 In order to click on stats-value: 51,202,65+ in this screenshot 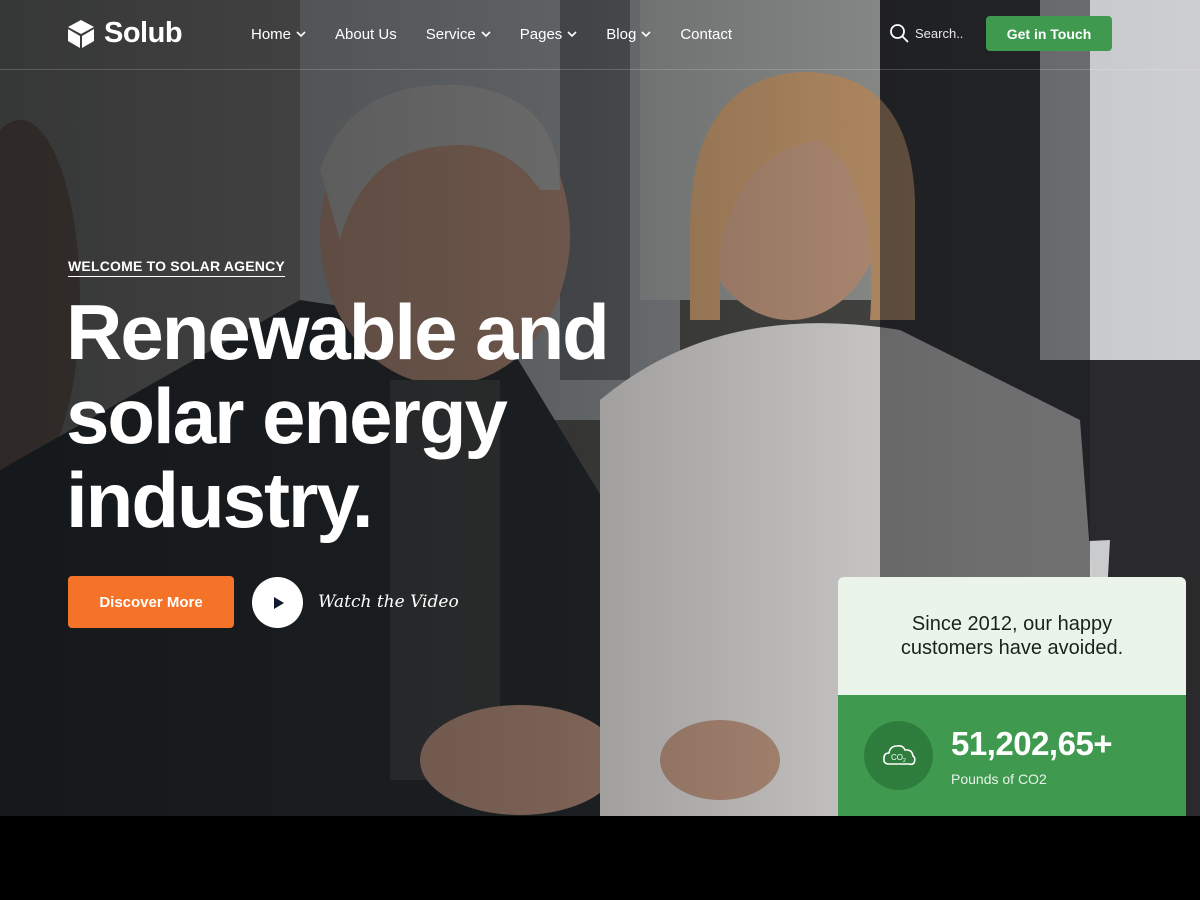, I will do `click(1032, 743)`.